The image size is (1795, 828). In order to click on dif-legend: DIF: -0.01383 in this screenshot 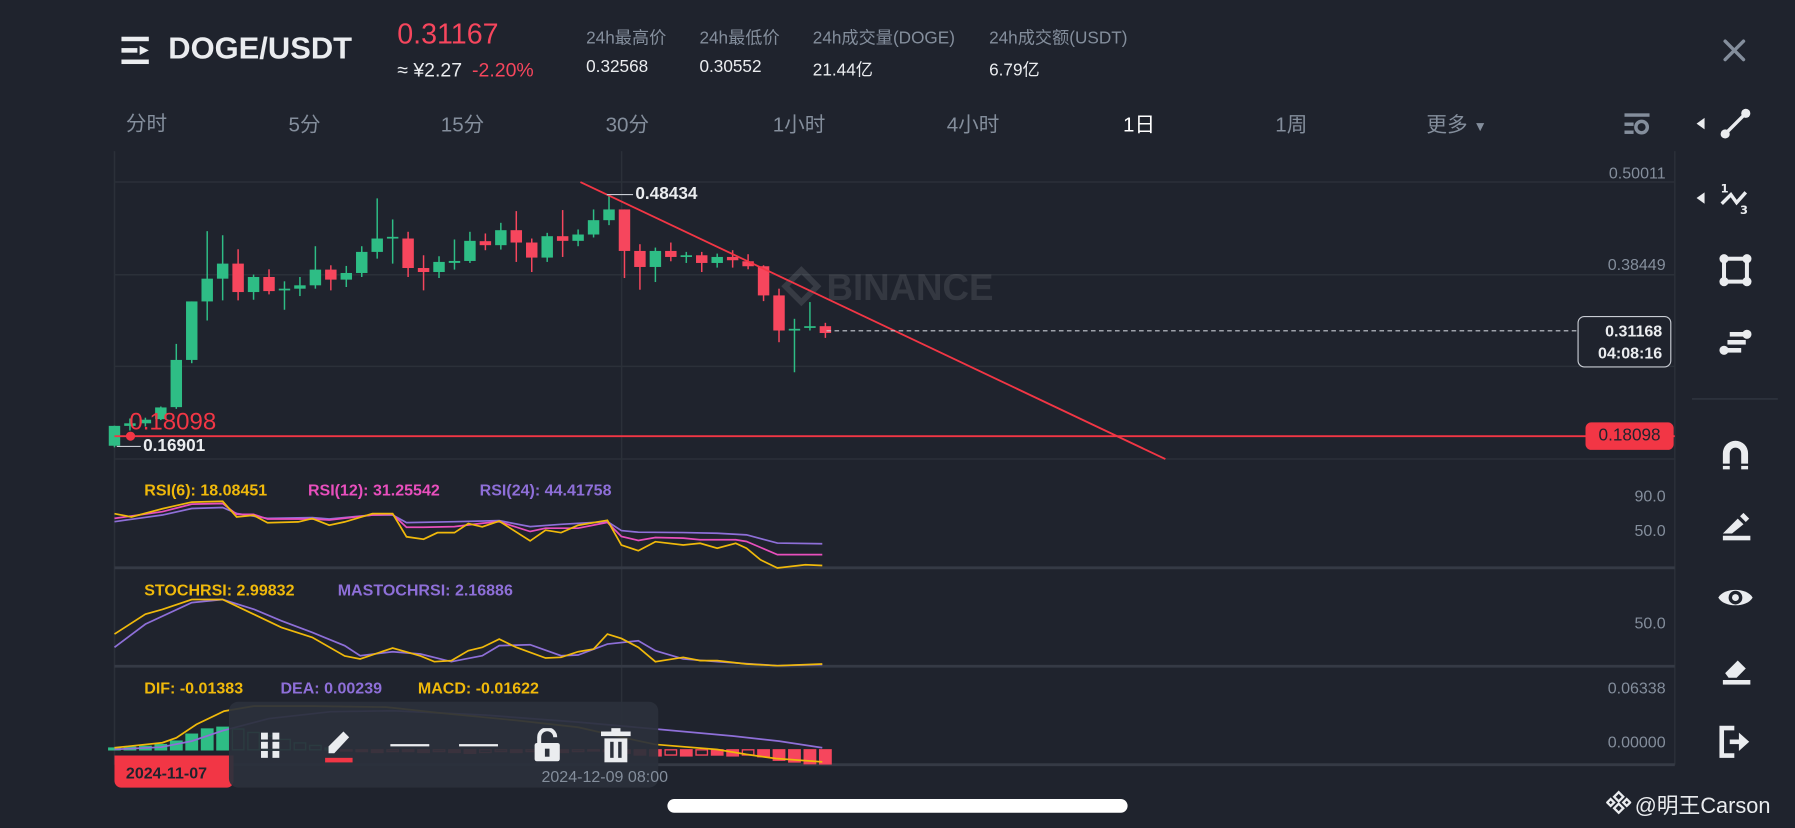, I will do `click(194, 688)`.